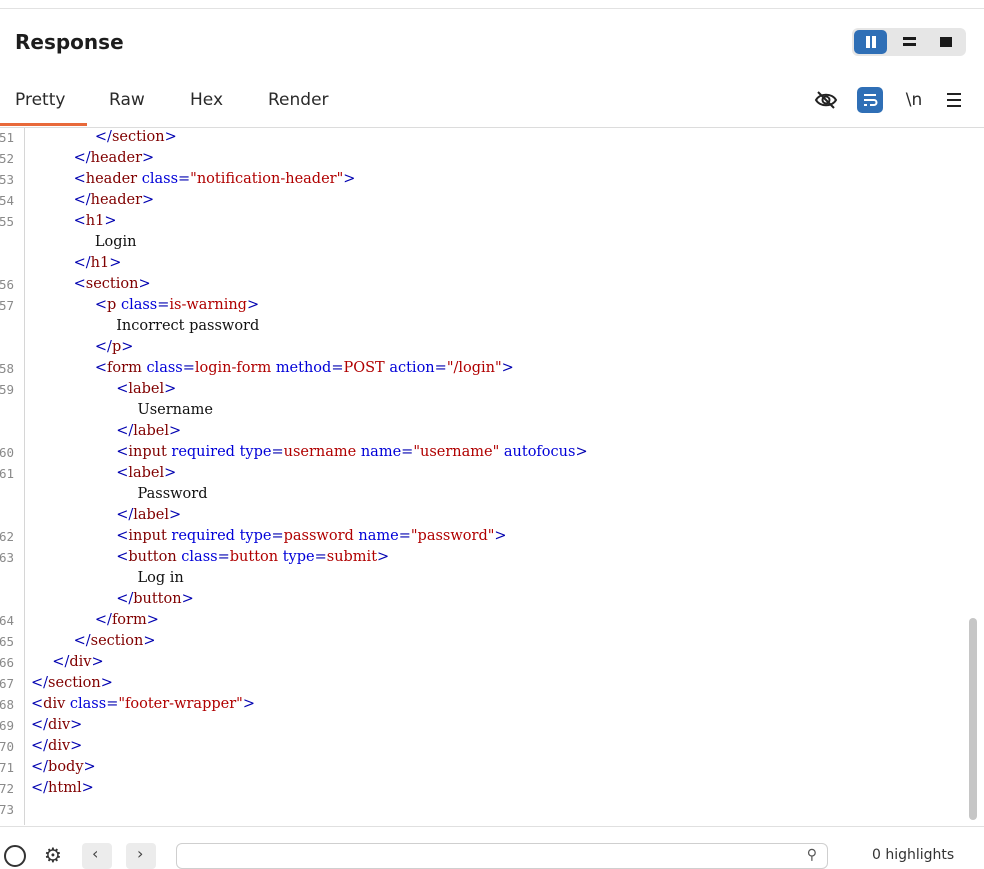 The width and height of the screenshot is (984, 869). I want to click on active-tab-indicator, so click(43, 124).